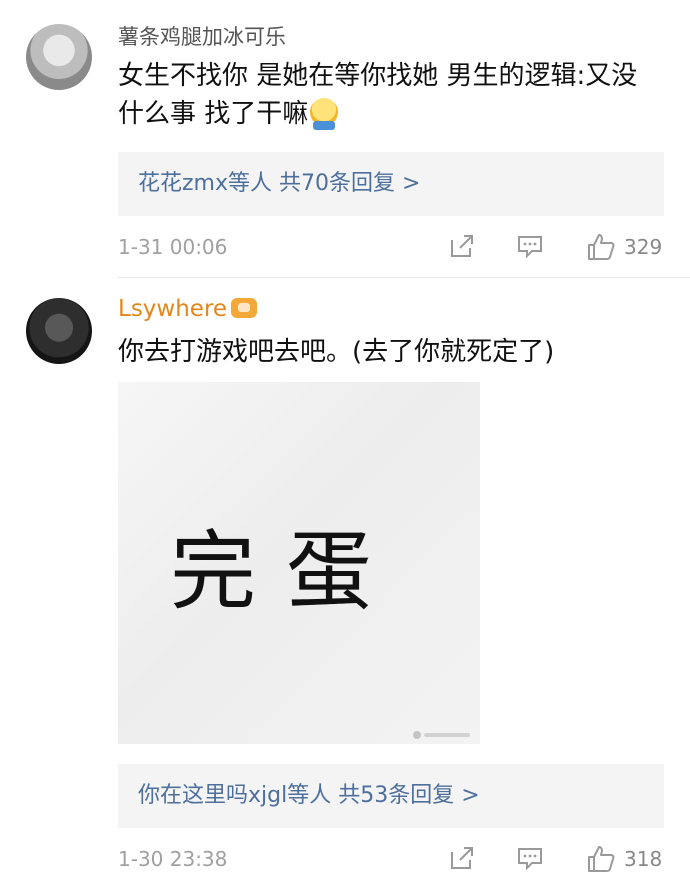 The height and width of the screenshot is (891, 690). What do you see at coordinates (173, 247) in the screenshot?
I see `timestamp: 1-31 00:06` at bounding box center [173, 247].